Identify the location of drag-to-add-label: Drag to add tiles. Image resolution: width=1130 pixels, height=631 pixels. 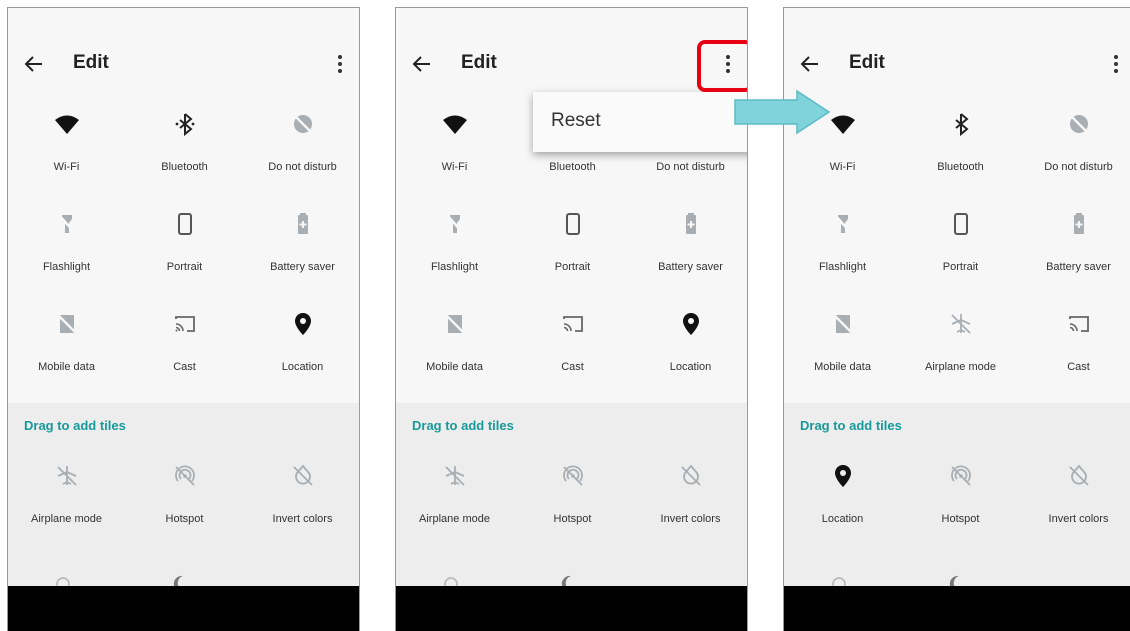
(463, 425).